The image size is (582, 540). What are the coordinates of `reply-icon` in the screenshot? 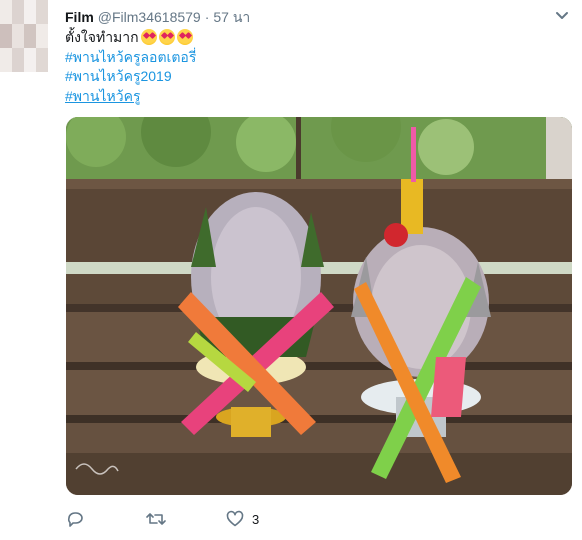 It's located at (75, 519).